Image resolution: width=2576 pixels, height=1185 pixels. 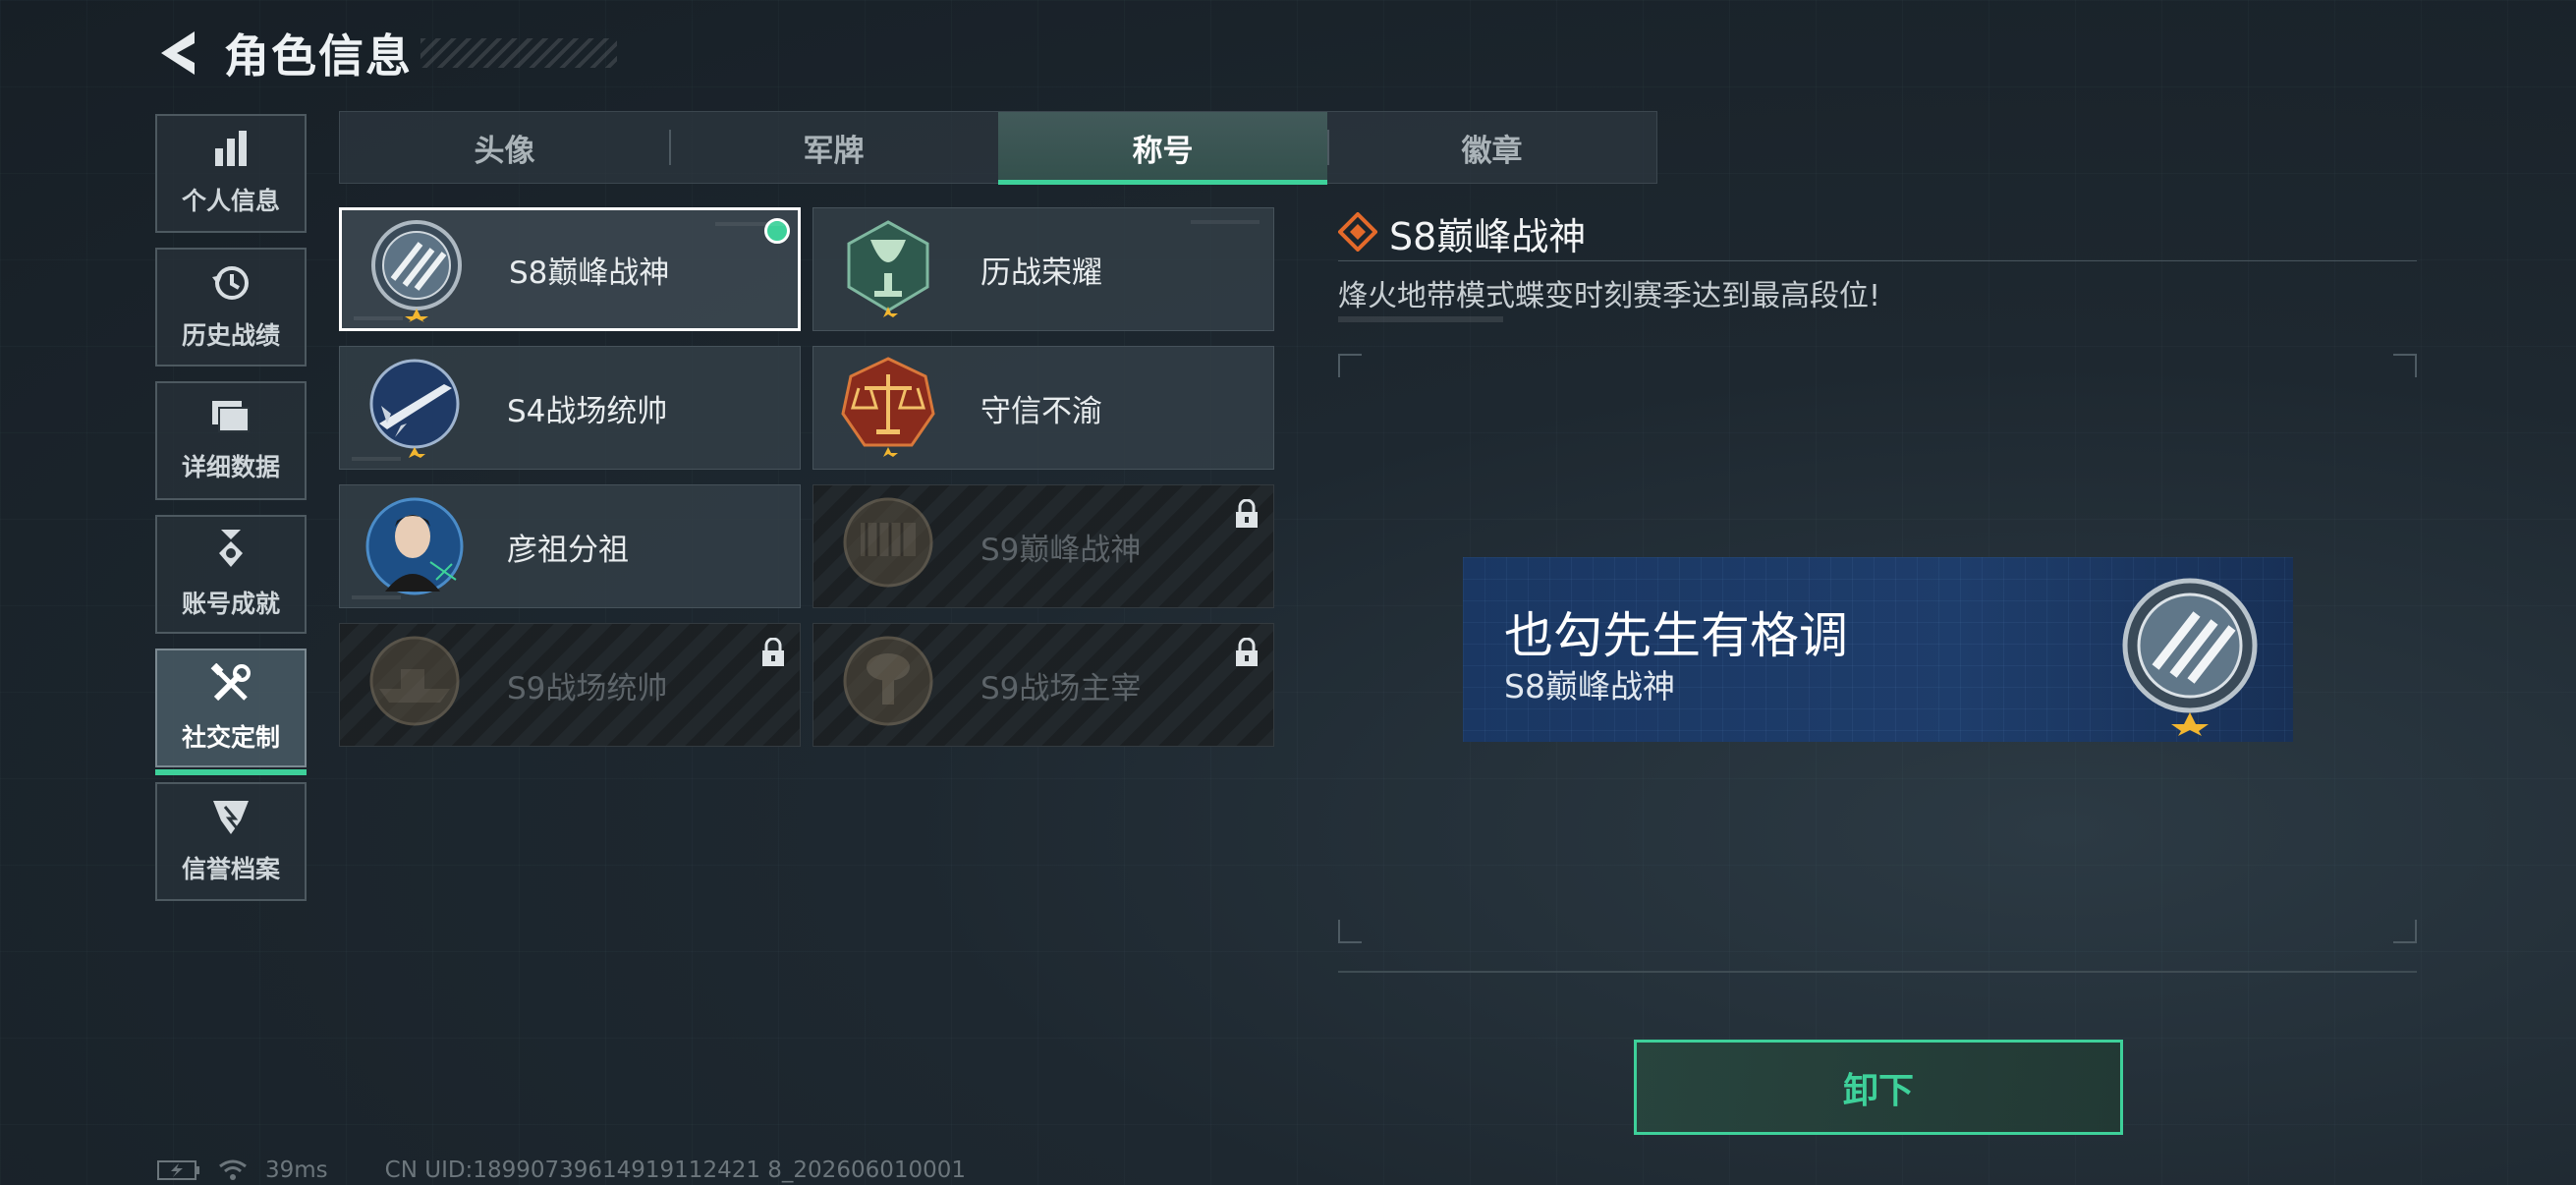 What do you see at coordinates (1488, 237) in the screenshot?
I see `detail-title: S8巅峰战神` at bounding box center [1488, 237].